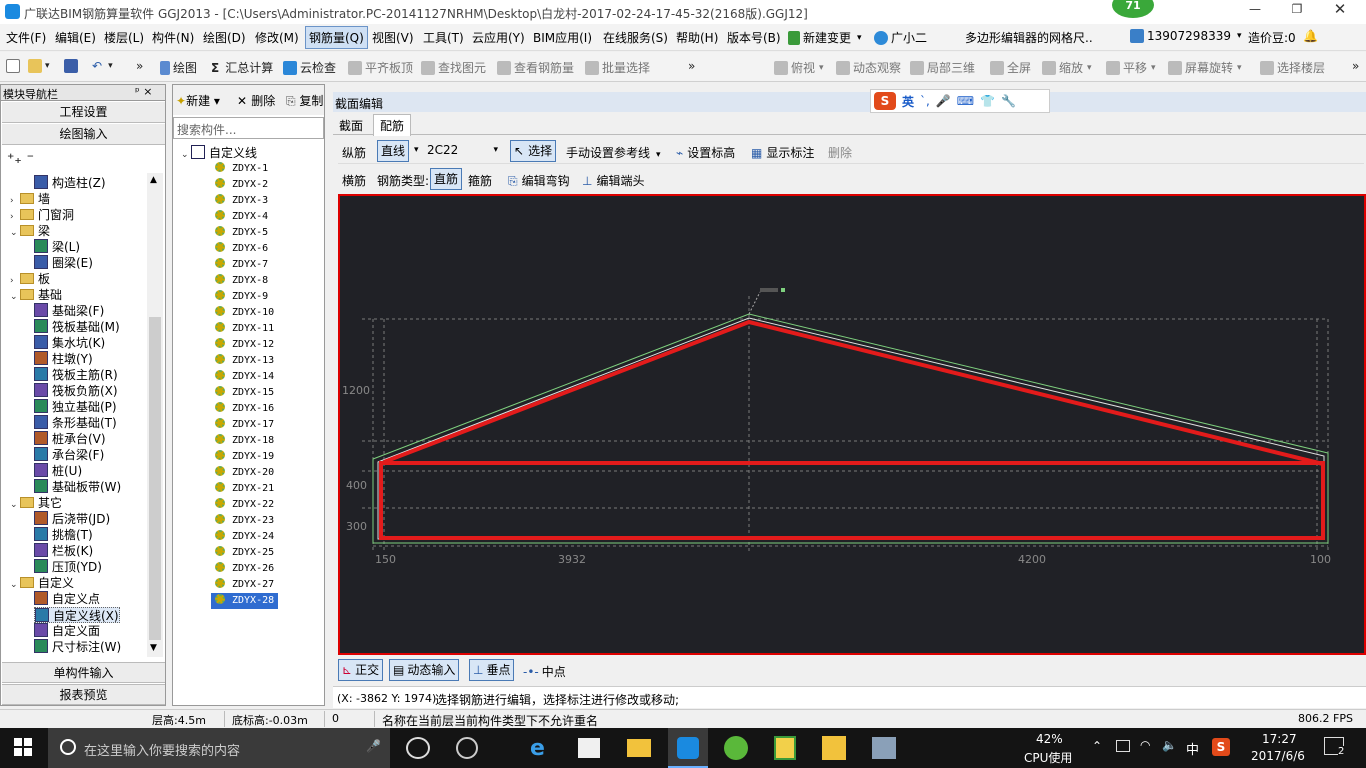  I want to click on local-3d-button: 局部三维, so click(942, 67).